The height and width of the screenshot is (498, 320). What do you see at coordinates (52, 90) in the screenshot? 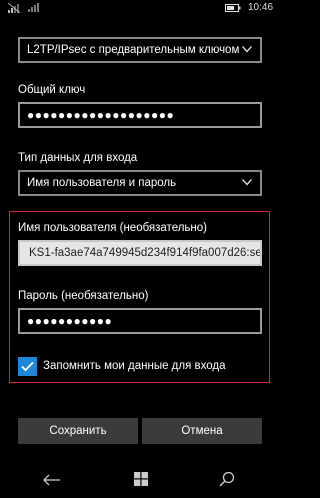
I see `preshared-key-label: Общий ключ` at bounding box center [52, 90].